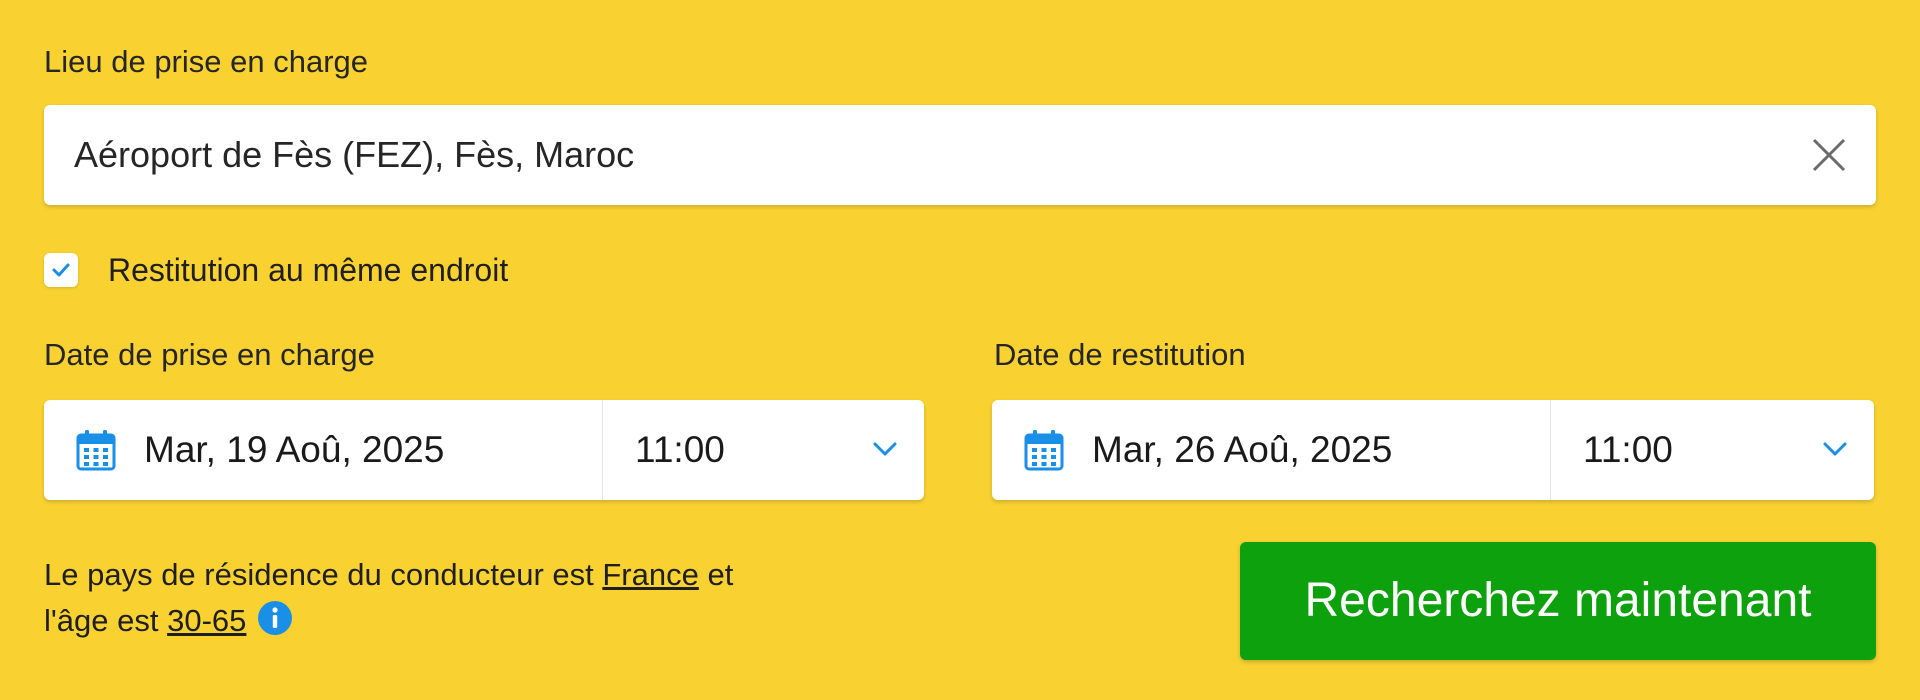 The image size is (1920, 700). Describe the element at coordinates (716, 574) in the screenshot. I see `driver-country-suffix: et` at that location.